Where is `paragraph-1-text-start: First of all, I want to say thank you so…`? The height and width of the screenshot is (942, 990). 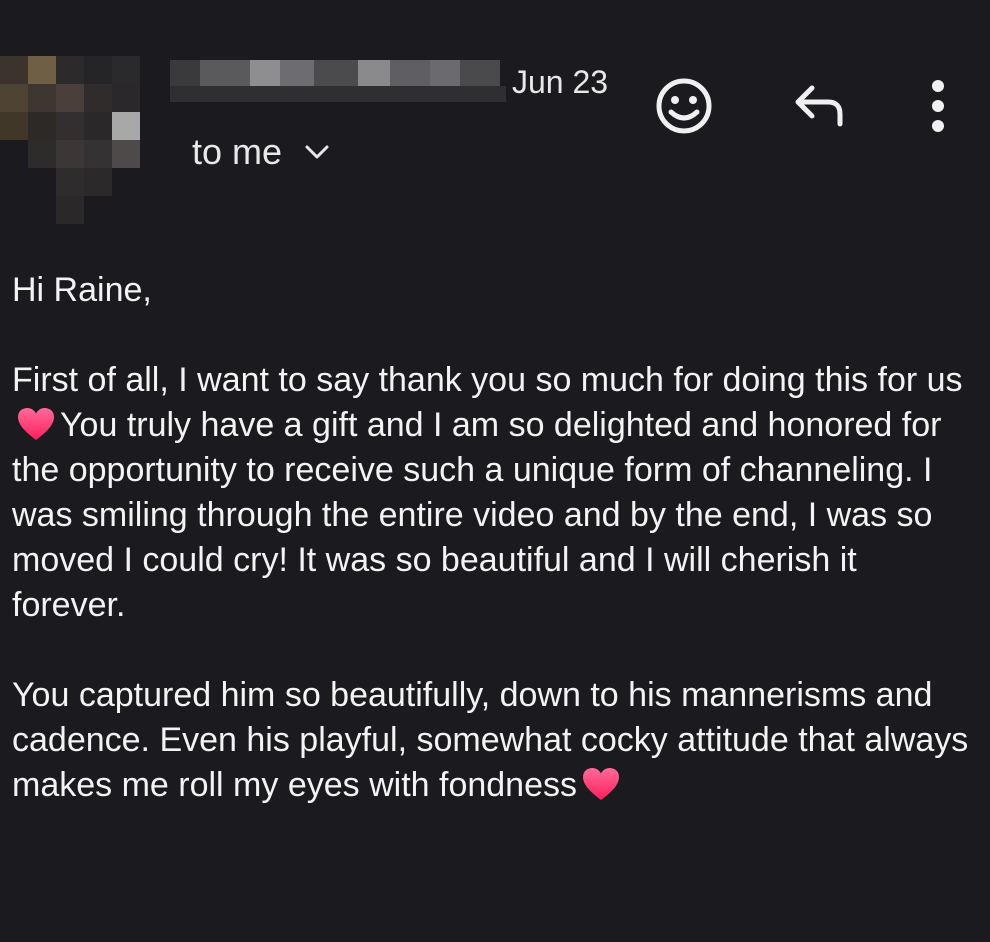 paragraph-1-text-start: First of all, I want to say thank you so… is located at coordinates (487, 380).